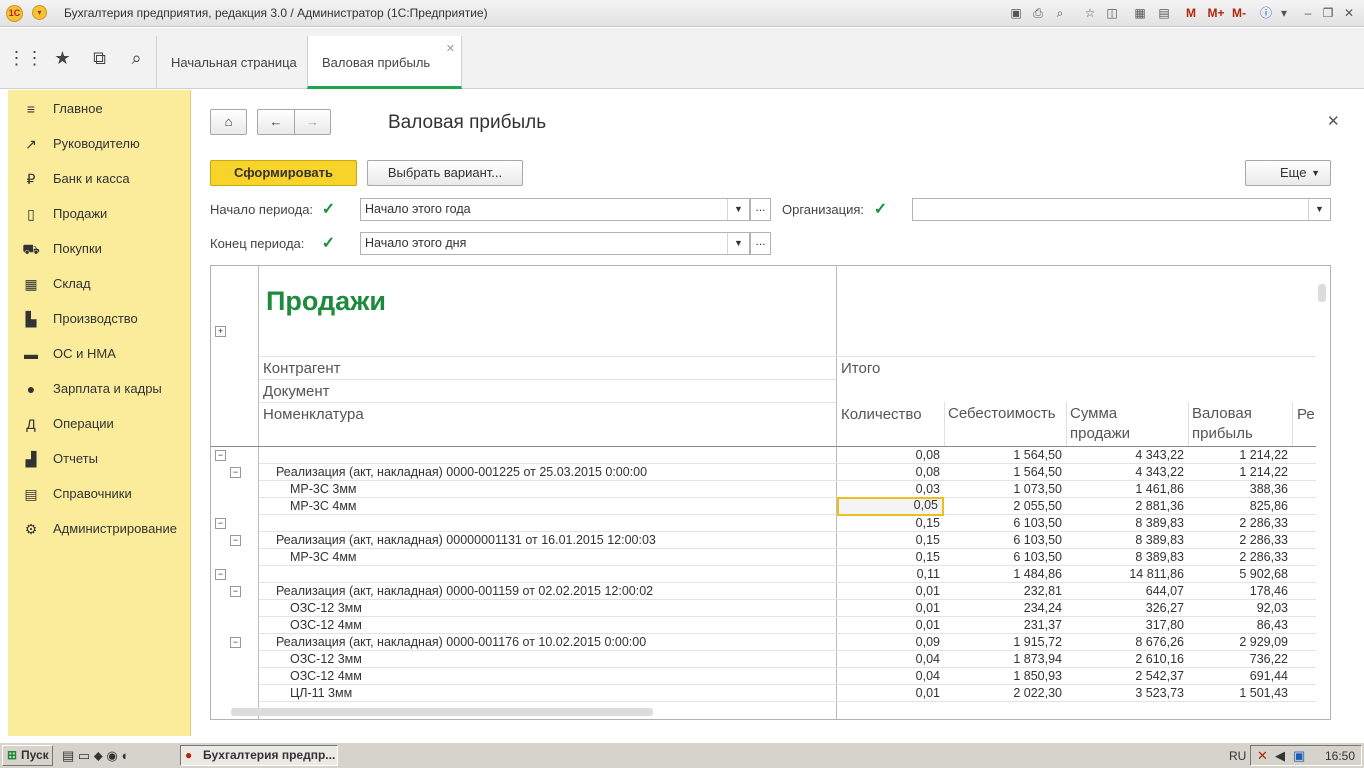  What do you see at coordinates (928, 574) in the screenshot?
I see `cell-quantity: 0,11` at bounding box center [928, 574].